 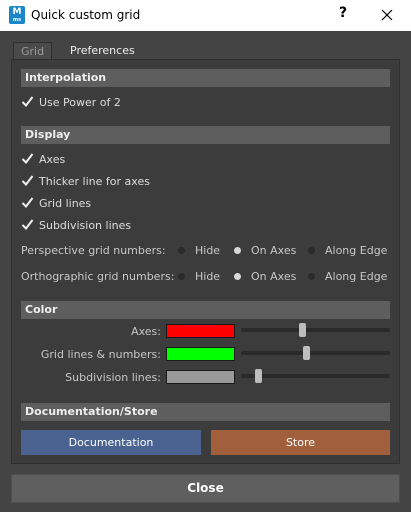 I want to click on subdivision-slider-handle, so click(x=258, y=376).